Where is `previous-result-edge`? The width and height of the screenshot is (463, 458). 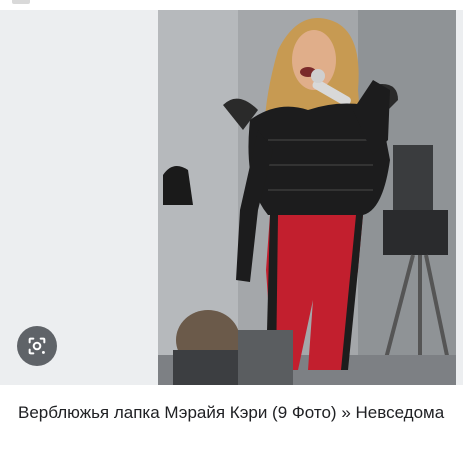
previous-result-edge is located at coordinates (21, 2).